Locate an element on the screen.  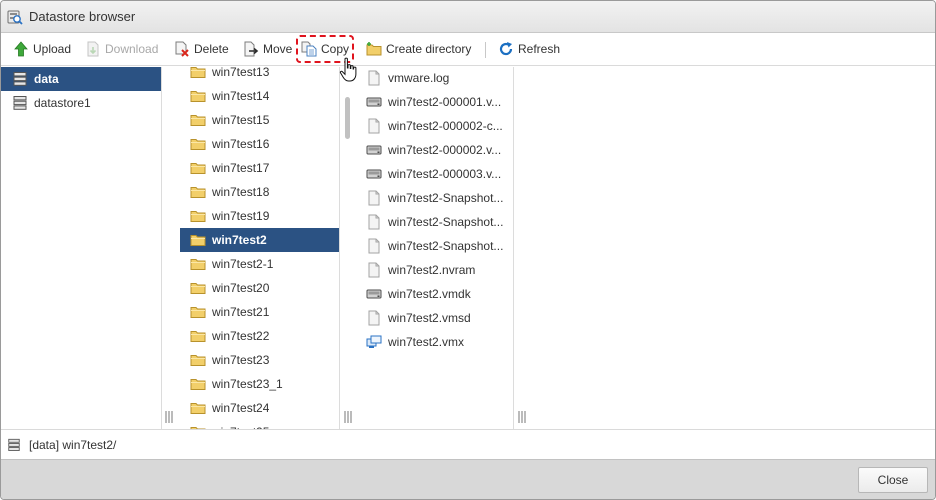
folder-item: win7test18 is located at coordinates (259, 192).